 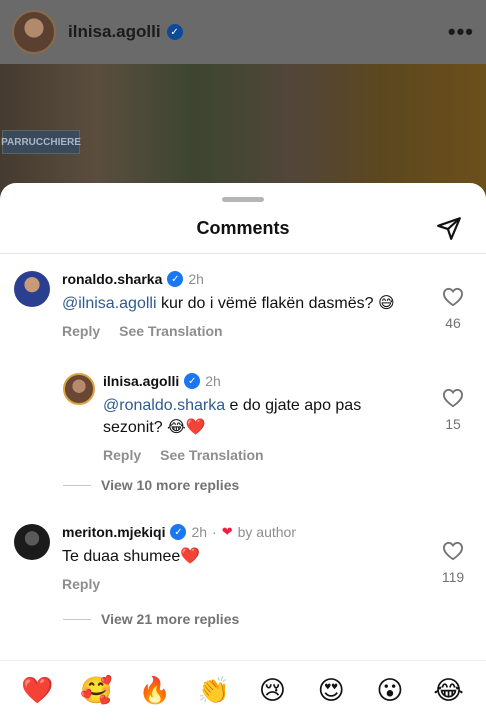 I want to click on emoji-crying: 😢, so click(x=272, y=691).